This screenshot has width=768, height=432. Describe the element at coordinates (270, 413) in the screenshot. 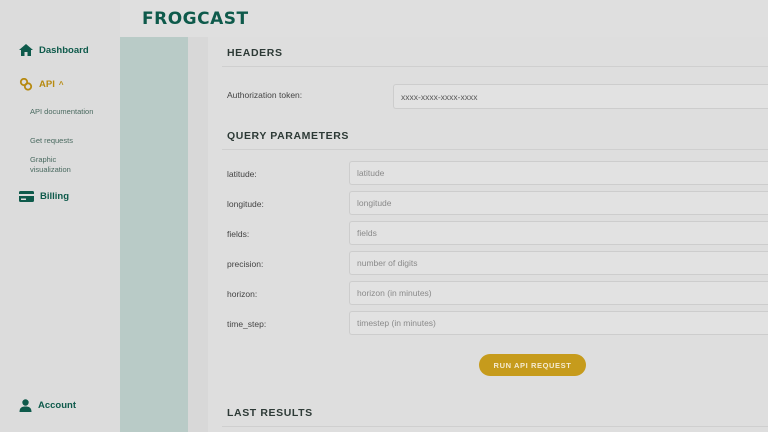

I see `section-title-last-results: LAST RESULTS` at that location.